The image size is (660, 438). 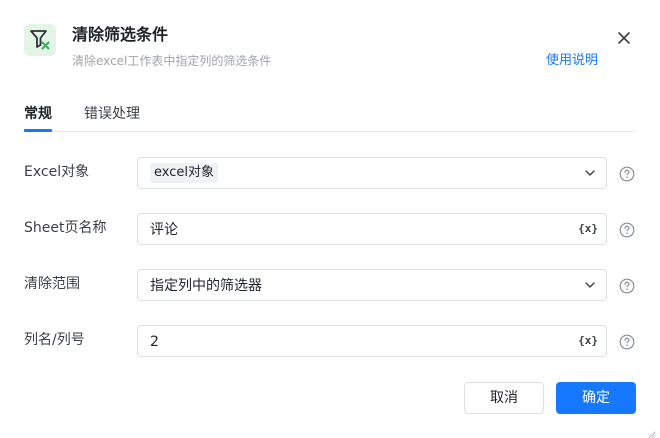 What do you see at coordinates (596, 398) in the screenshot?
I see `confirm-button: 确定` at bounding box center [596, 398].